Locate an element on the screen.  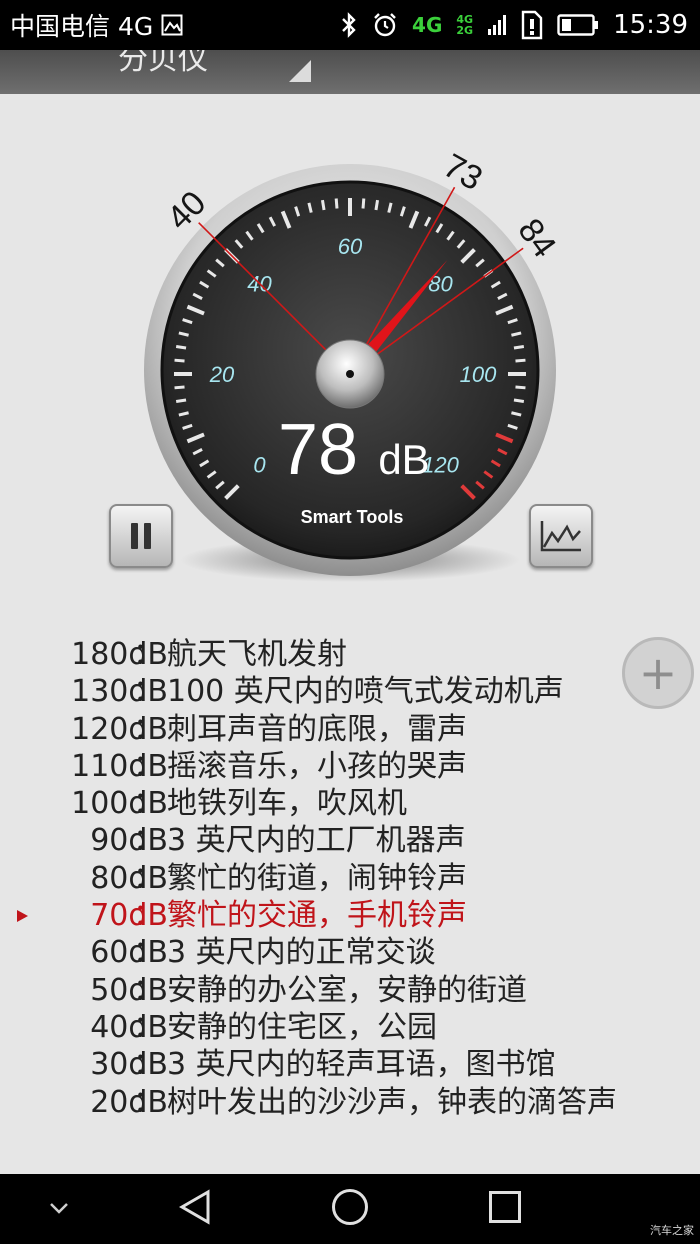
line-chart-icon is located at coordinates (561, 536).